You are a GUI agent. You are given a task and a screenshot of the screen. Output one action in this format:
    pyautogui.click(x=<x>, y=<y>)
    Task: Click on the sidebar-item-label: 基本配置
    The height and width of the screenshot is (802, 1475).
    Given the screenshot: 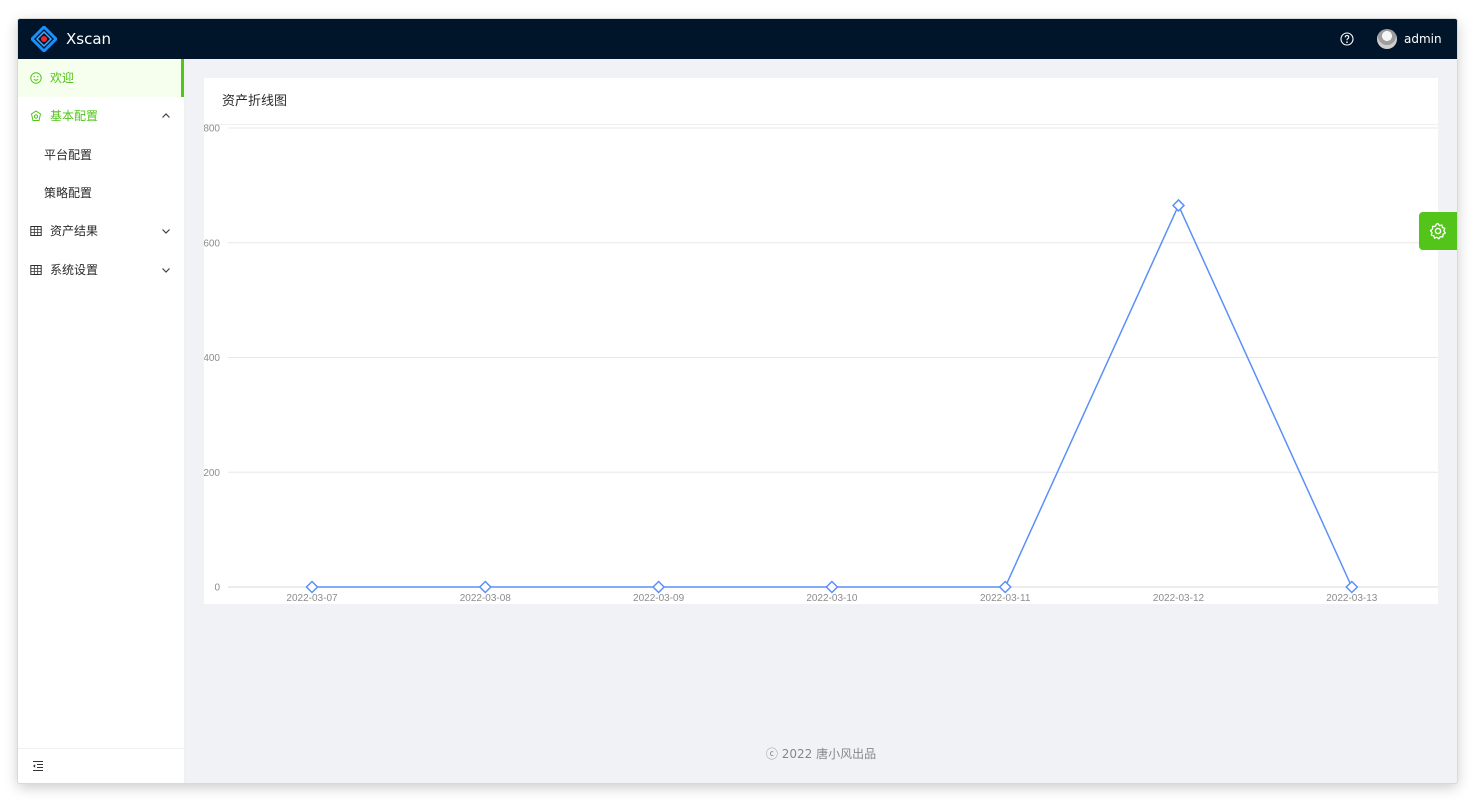 What is the action you would take?
    pyautogui.click(x=74, y=116)
    